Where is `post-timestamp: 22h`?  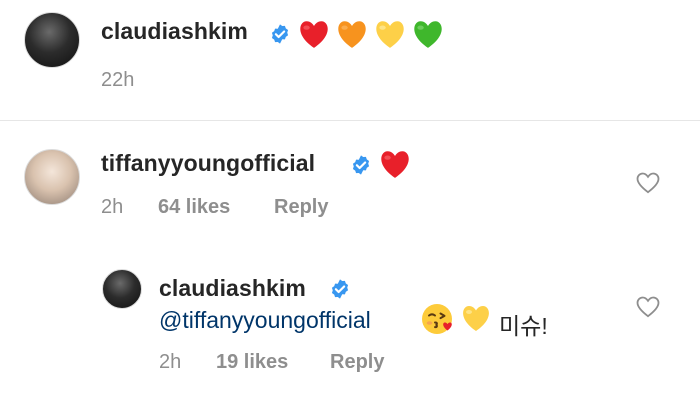
post-timestamp: 22h is located at coordinates (118, 80).